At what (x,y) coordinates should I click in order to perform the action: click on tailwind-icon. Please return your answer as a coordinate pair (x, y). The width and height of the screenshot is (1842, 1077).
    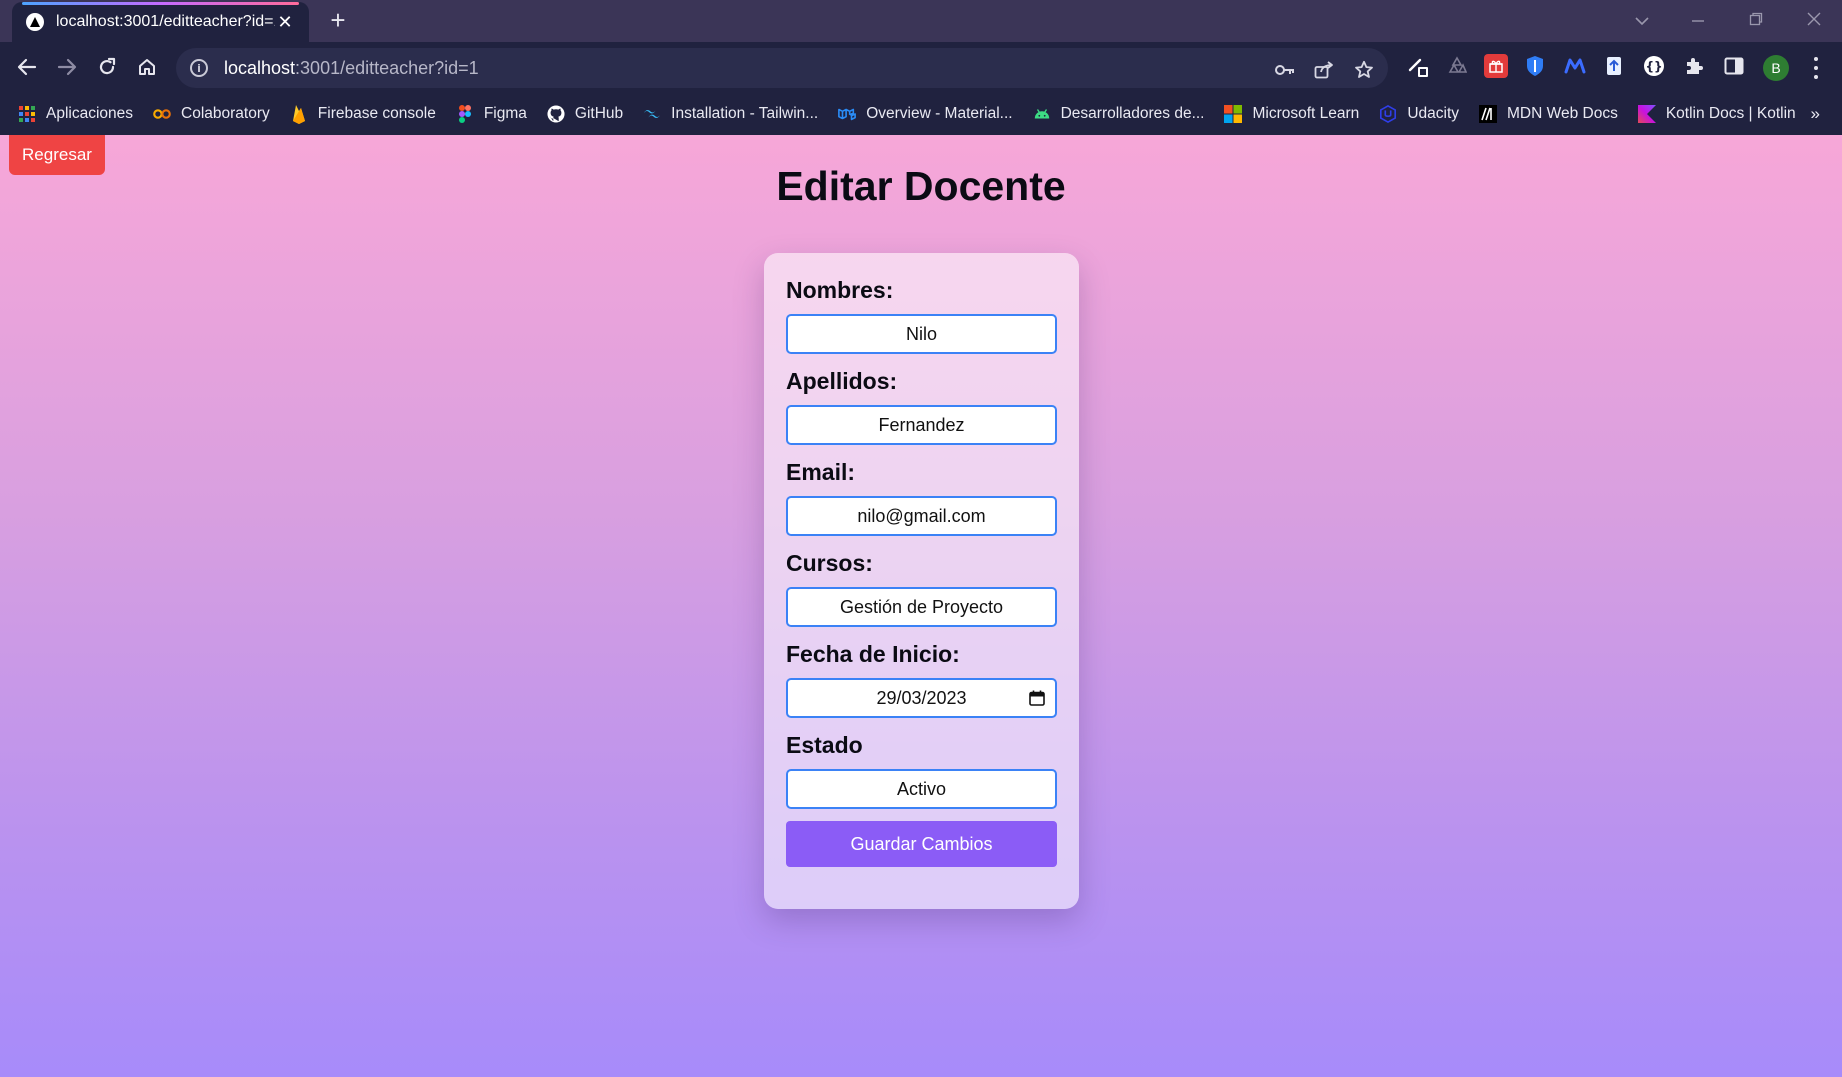
    Looking at the image, I should click on (652, 114).